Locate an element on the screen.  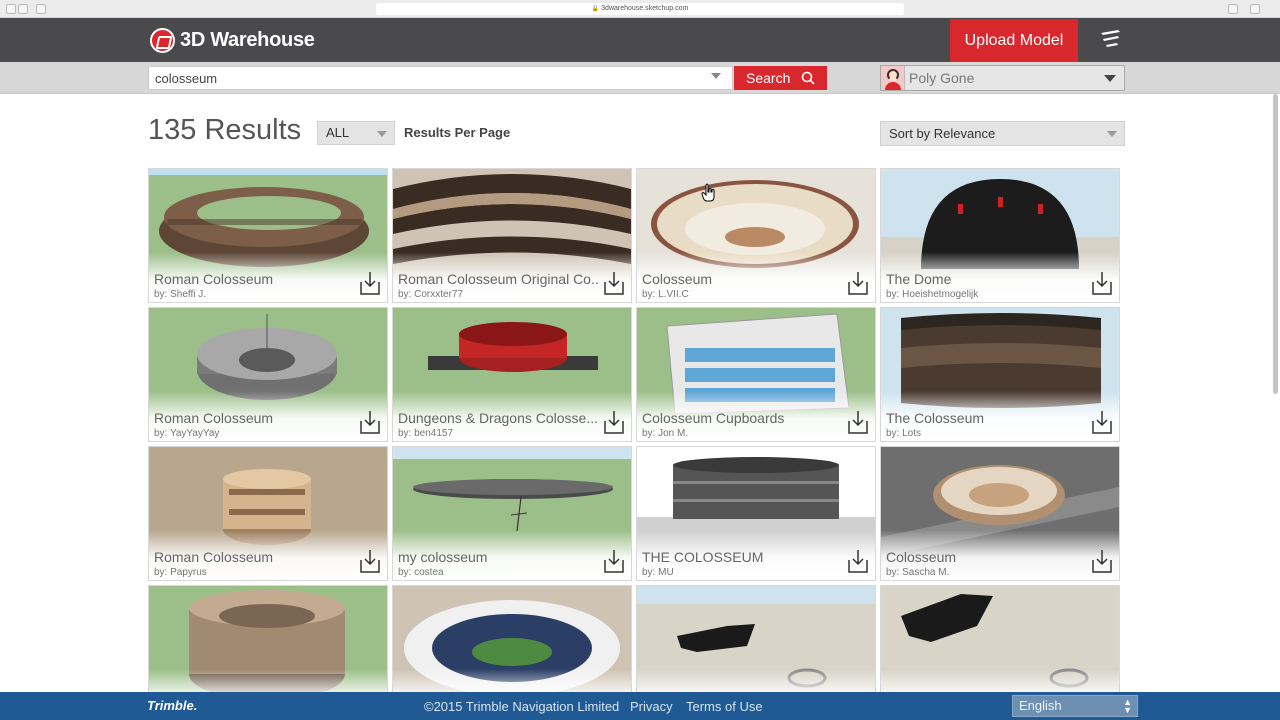
privacy-link: Privacy is located at coordinates (651, 706).